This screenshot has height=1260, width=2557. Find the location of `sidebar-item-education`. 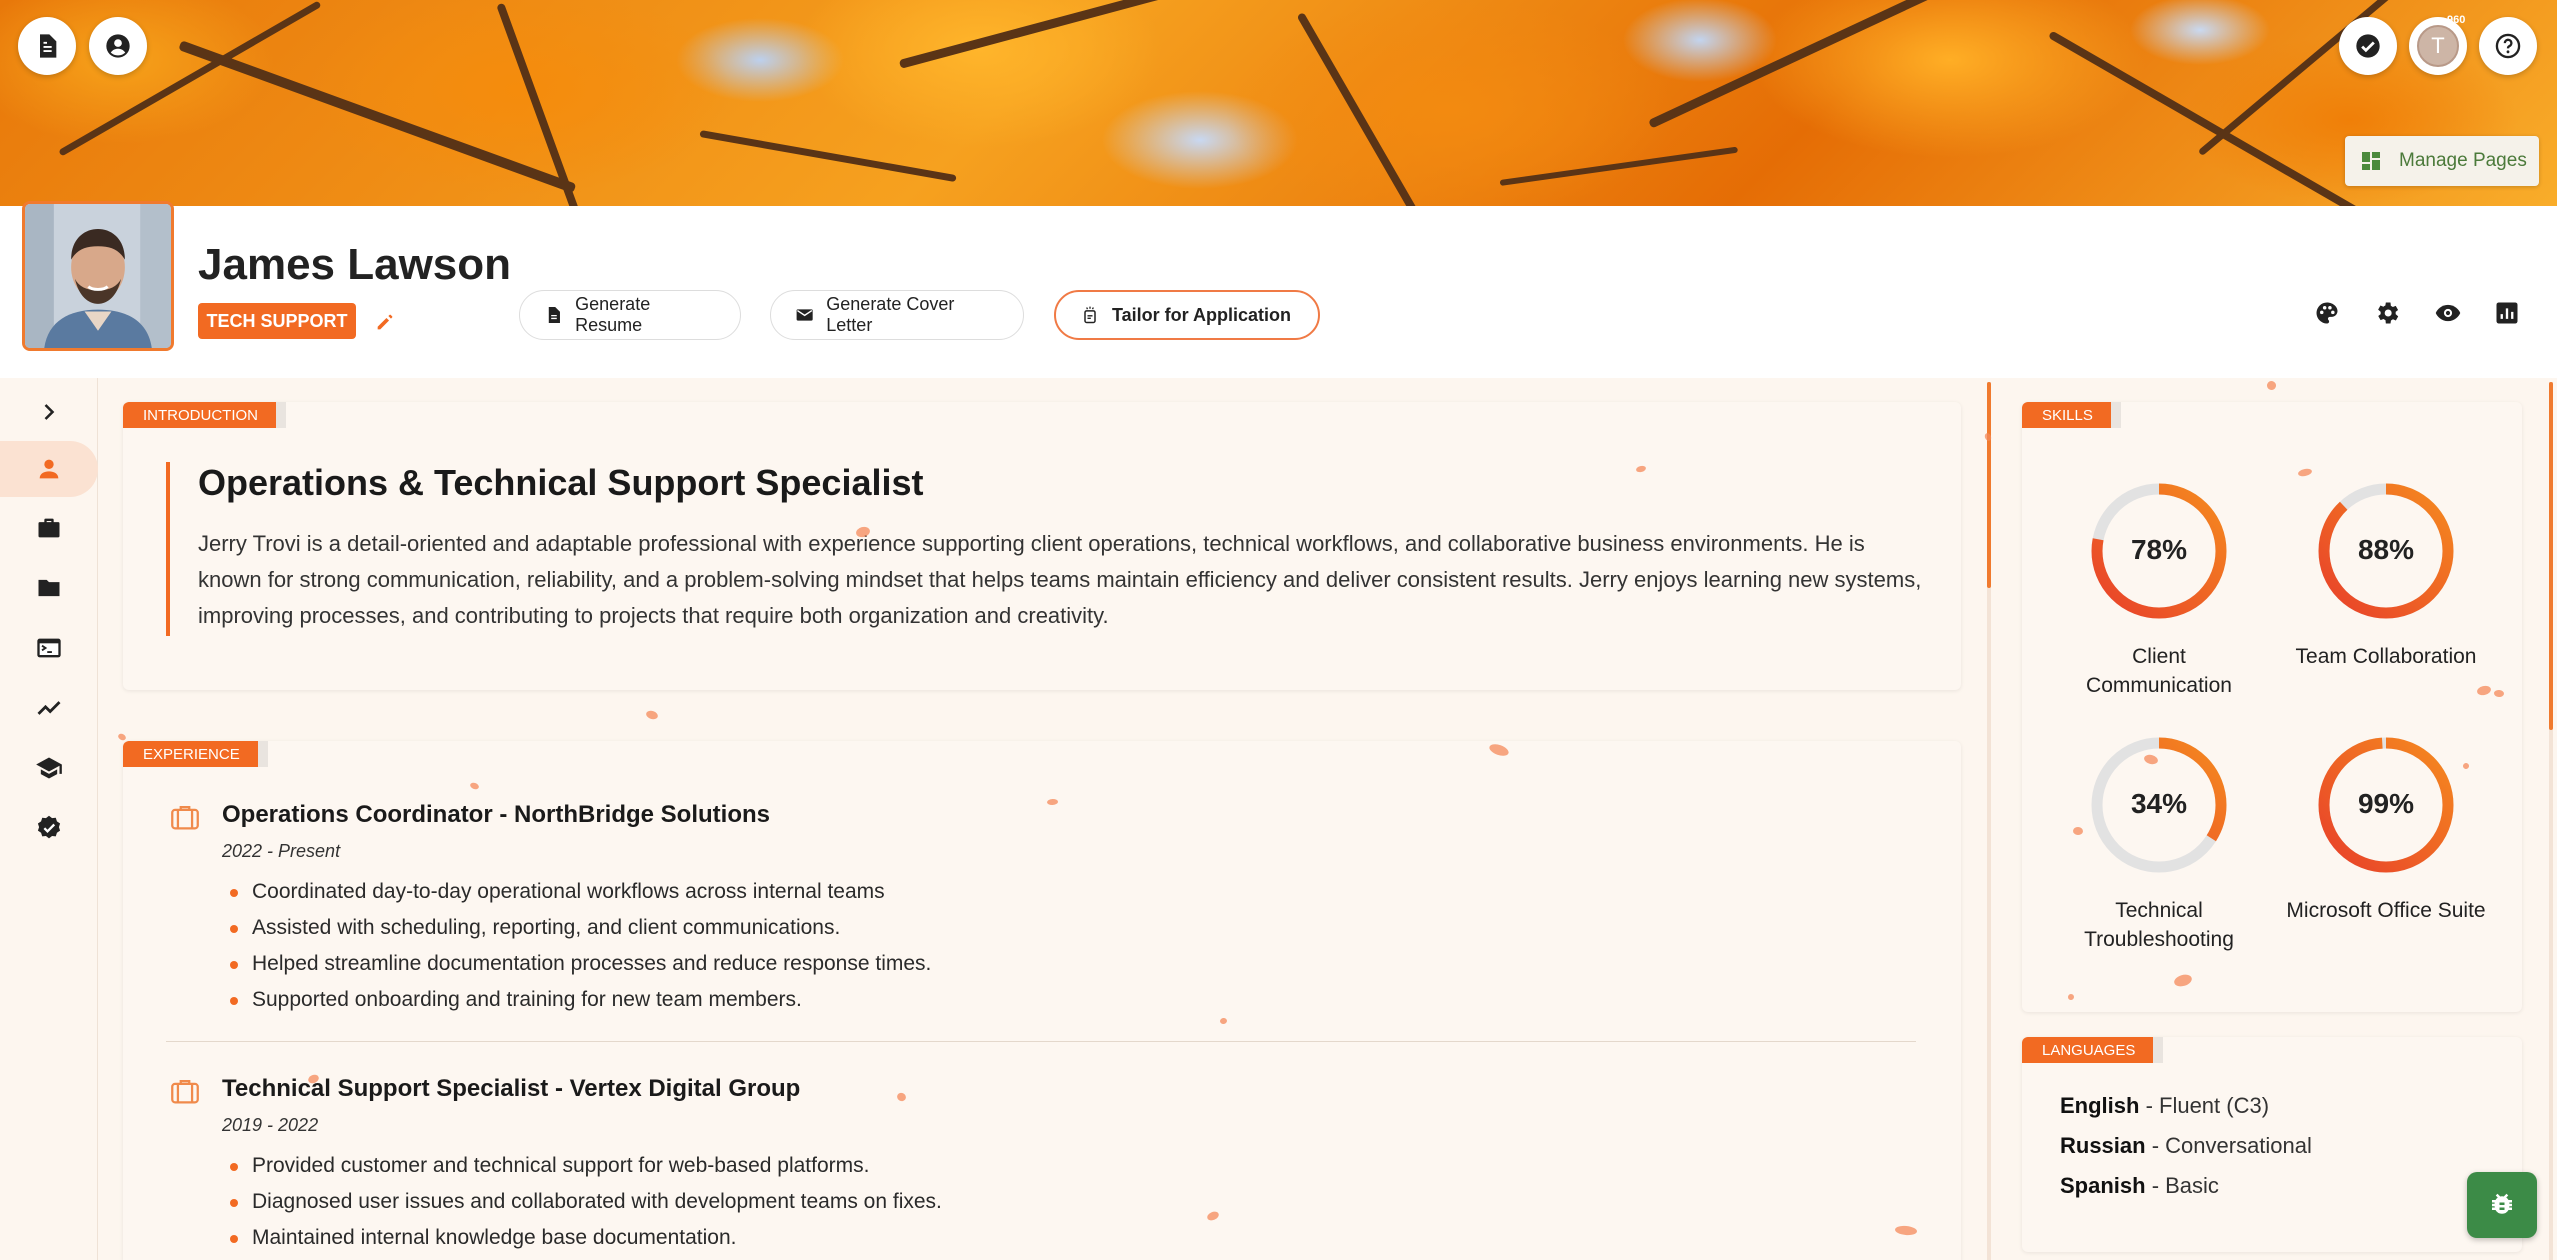

sidebar-item-education is located at coordinates (49, 768).